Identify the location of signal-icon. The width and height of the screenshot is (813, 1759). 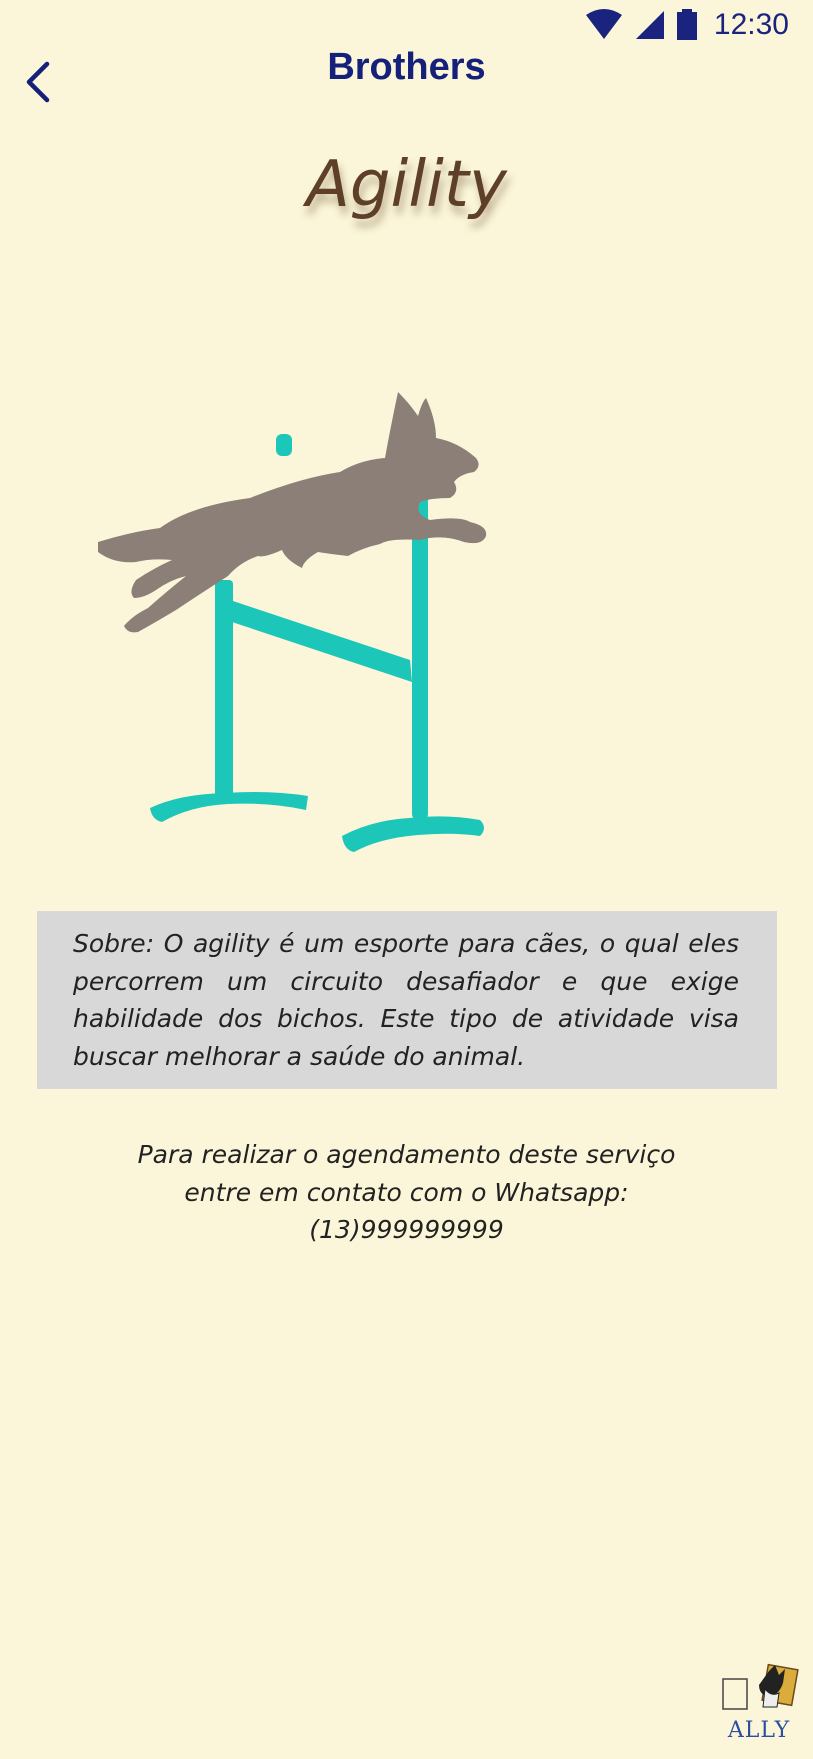
(649, 25).